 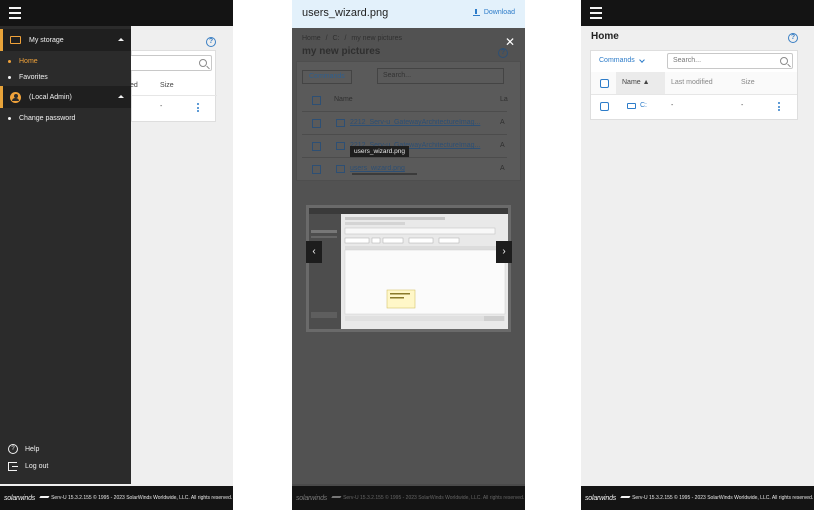 What do you see at coordinates (33, 77) in the screenshot?
I see `nav-item-label: Favorites` at bounding box center [33, 77].